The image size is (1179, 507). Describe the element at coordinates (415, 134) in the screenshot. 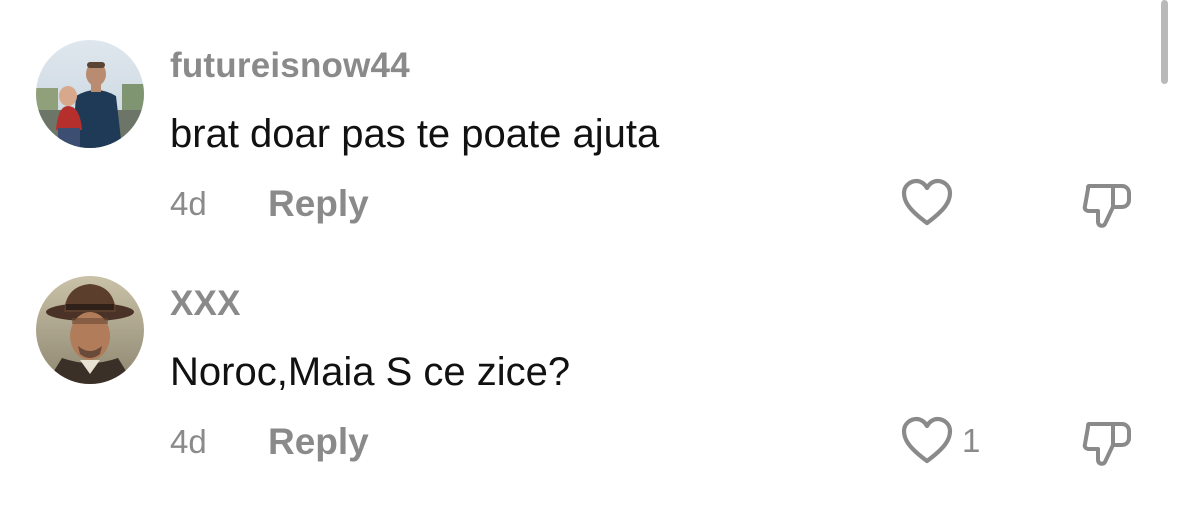

I see `comment-text: brat doar pas te poate ajuta` at that location.